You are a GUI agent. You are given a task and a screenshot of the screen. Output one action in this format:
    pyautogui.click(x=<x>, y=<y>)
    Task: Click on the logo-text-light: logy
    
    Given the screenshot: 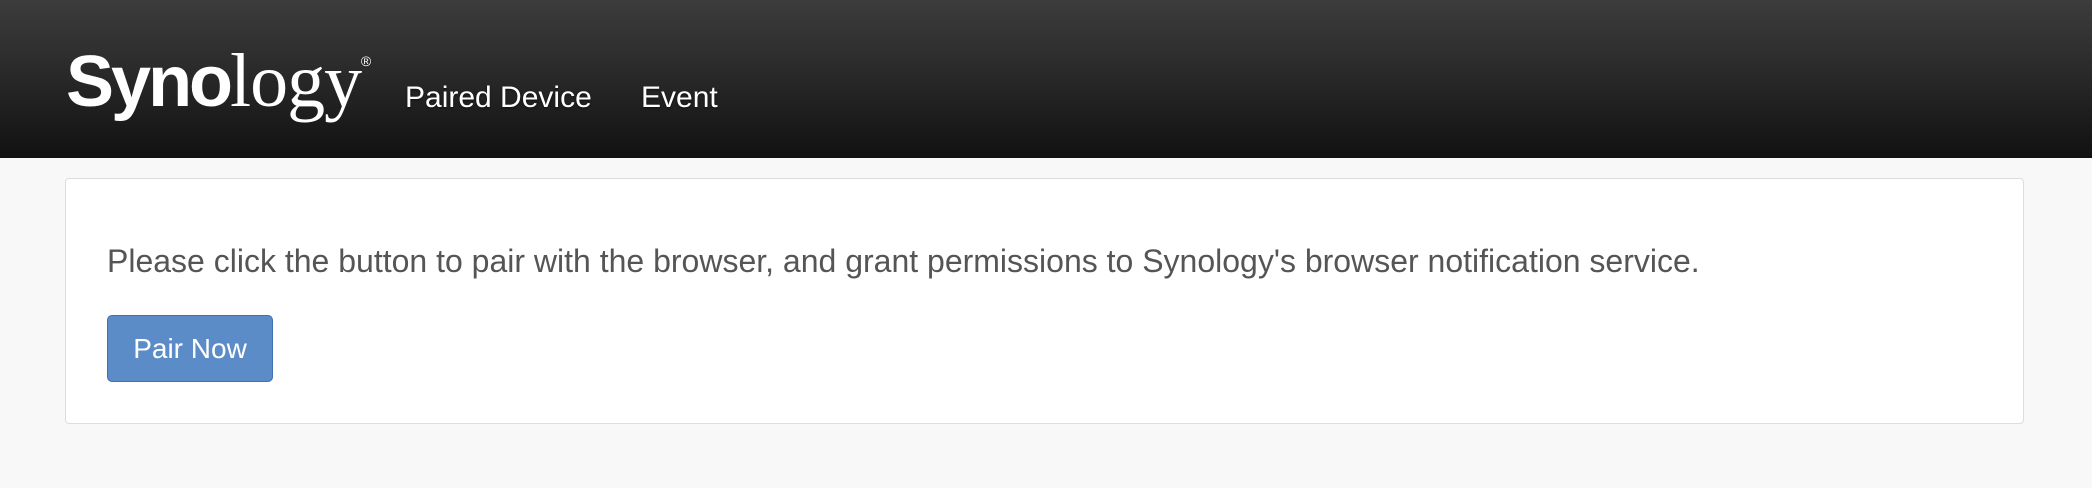 What is the action you would take?
    pyautogui.click(x=296, y=81)
    